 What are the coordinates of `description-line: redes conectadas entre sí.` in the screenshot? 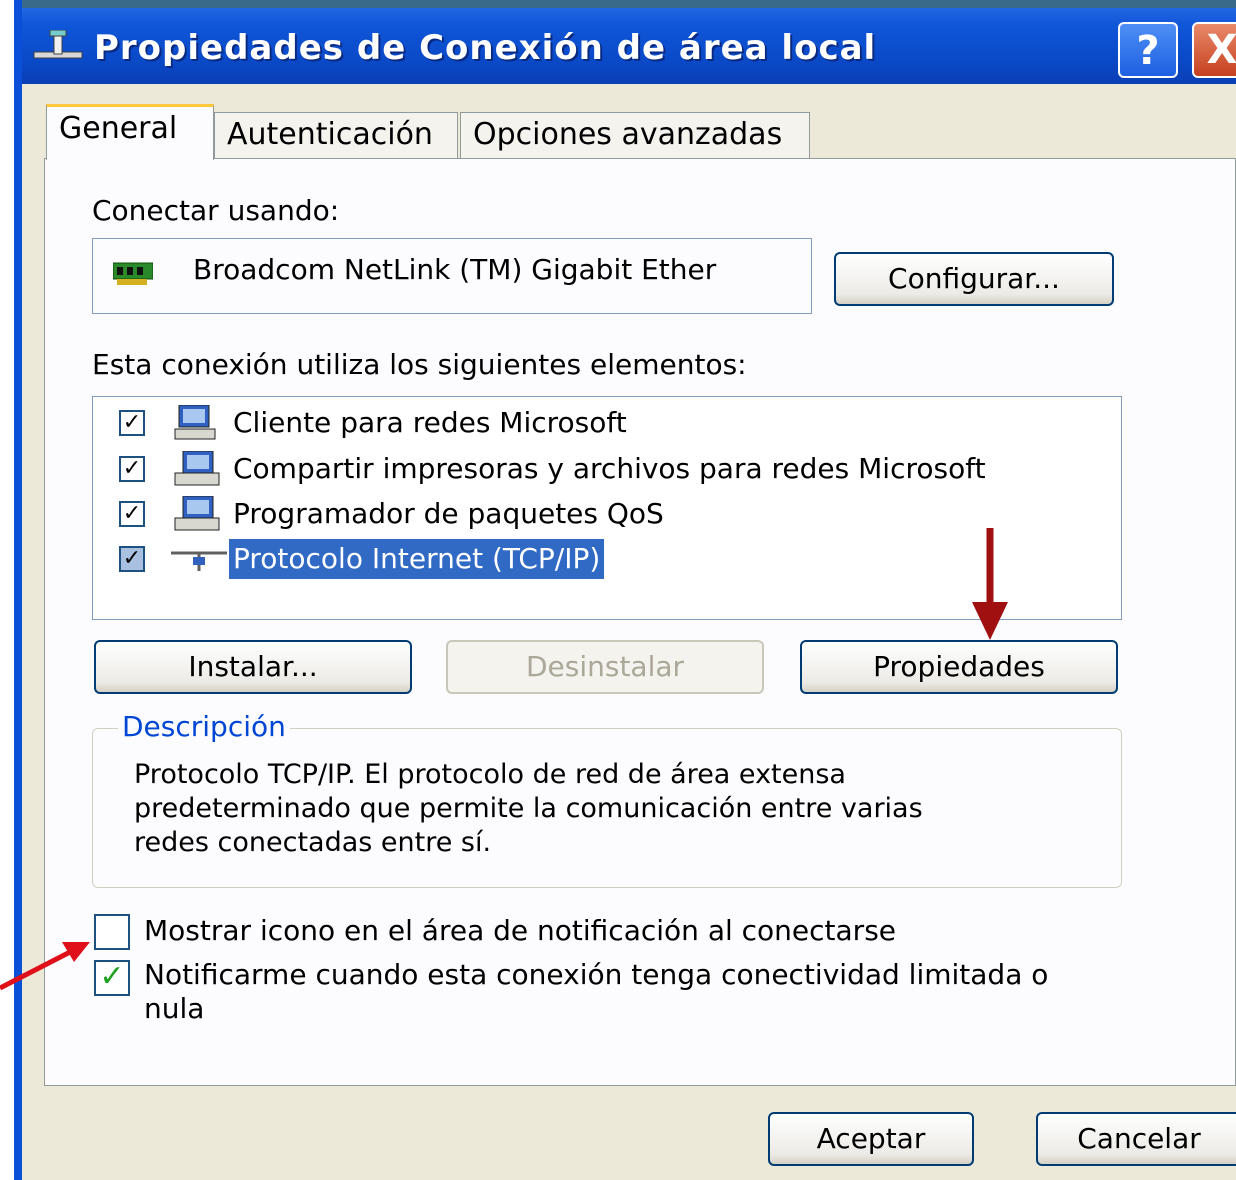 It's located at (313, 842).